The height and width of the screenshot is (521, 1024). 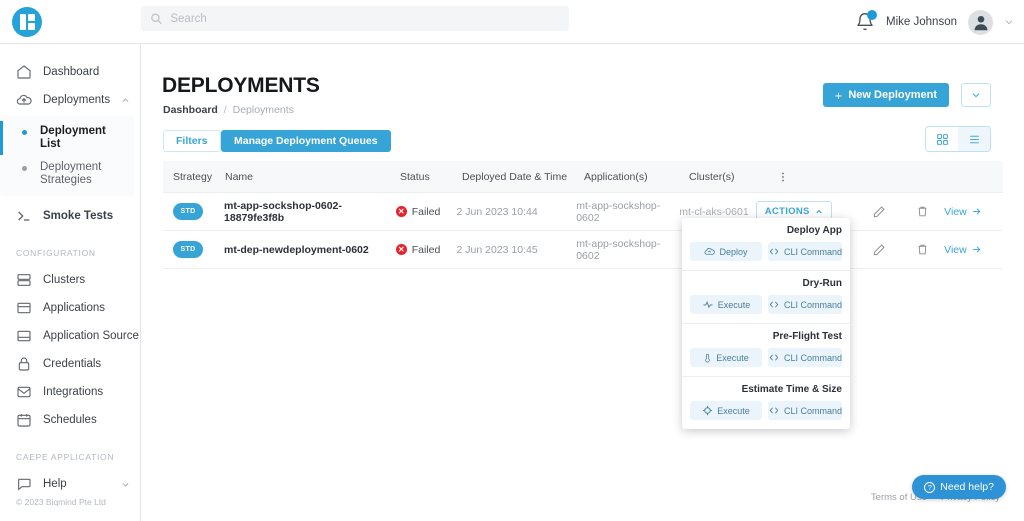 What do you see at coordinates (241, 85) in the screenshot?
I see `page-title: DEPLOYMENTS` at bounding box center [241, 85].